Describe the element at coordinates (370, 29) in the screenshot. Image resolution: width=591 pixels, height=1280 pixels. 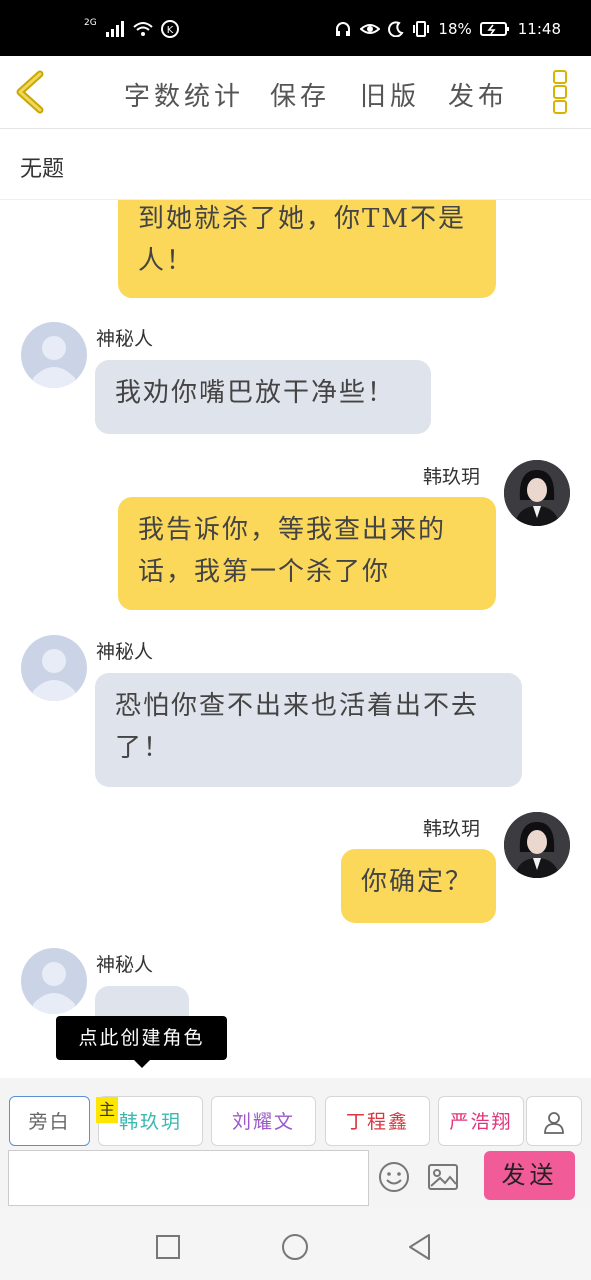
I see `eye-icon` at that location.